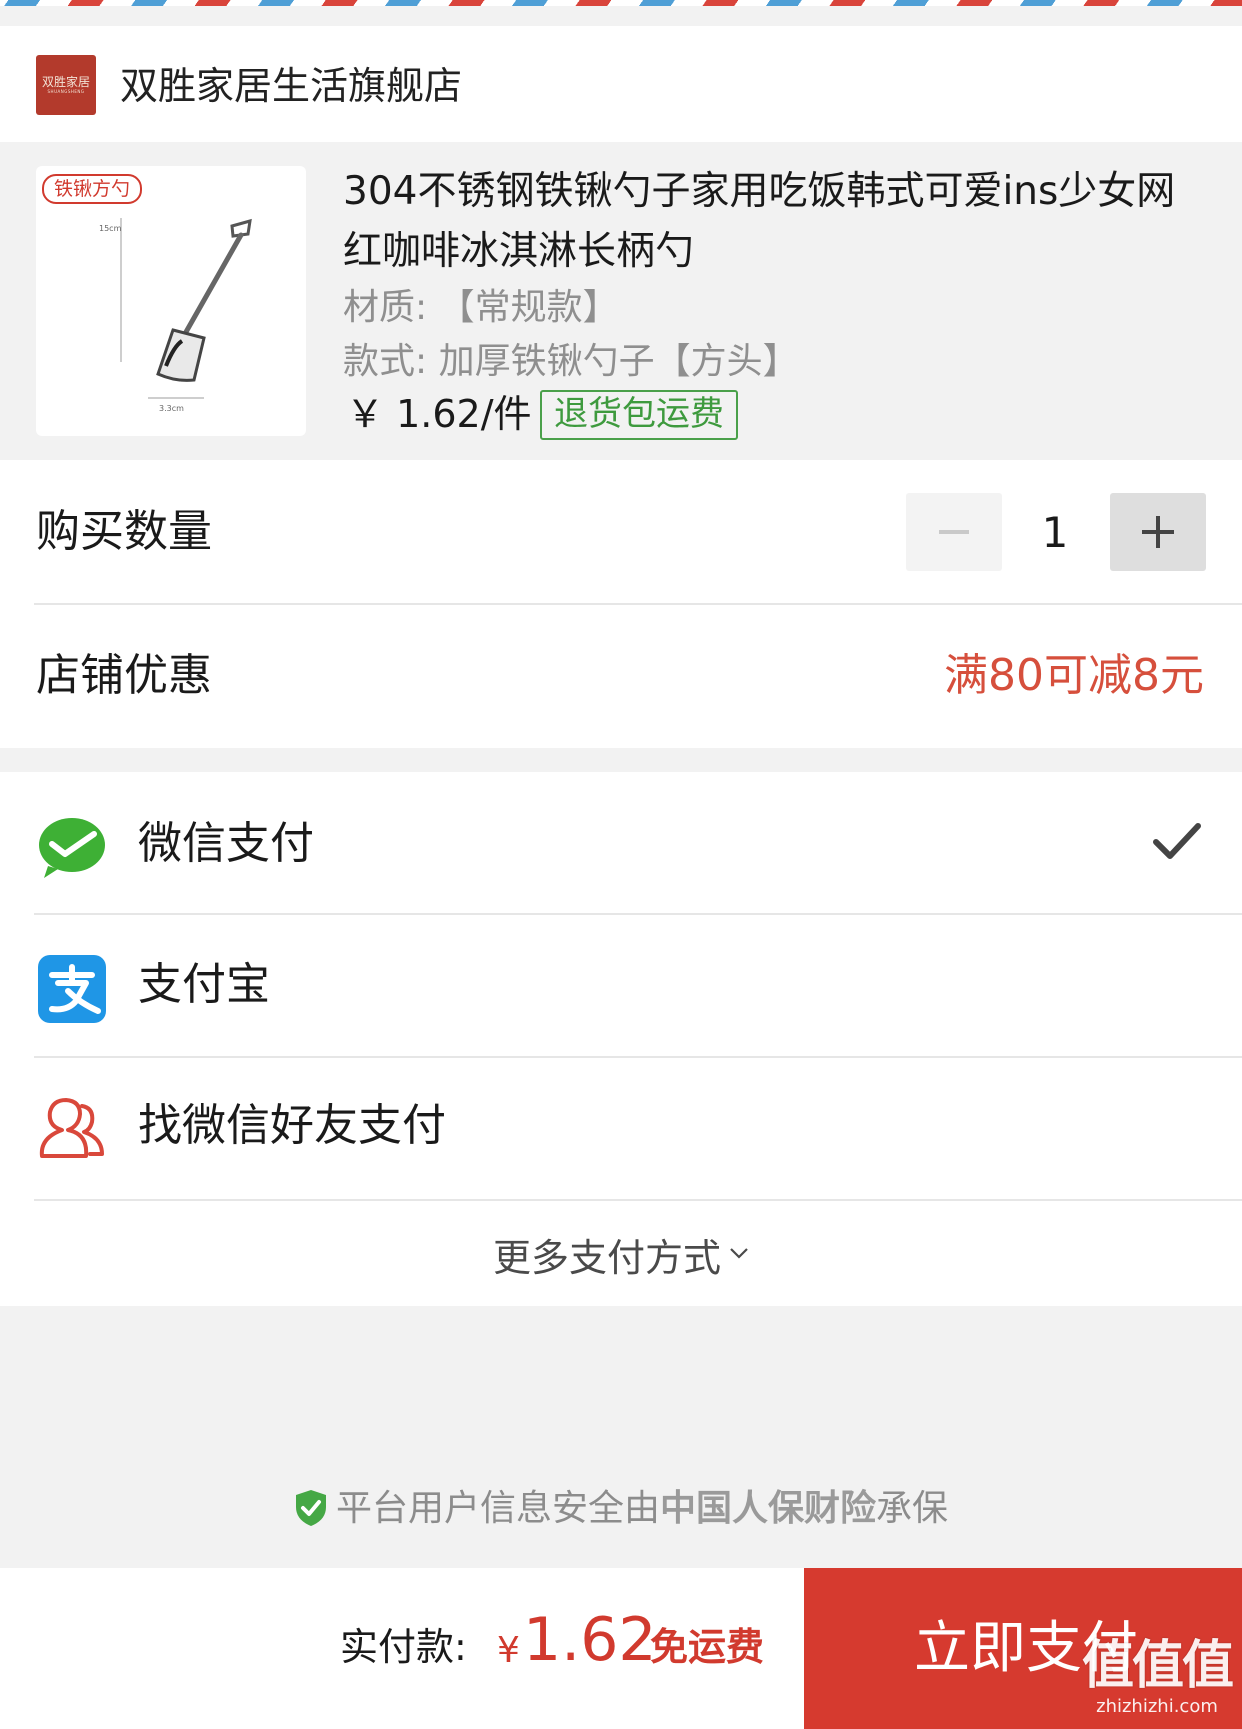 The image size is (1242, 1729). Describe the element at coordinates (65, 81) in the screenshot. I see `store-logo-text: 双胜家居` at that location.